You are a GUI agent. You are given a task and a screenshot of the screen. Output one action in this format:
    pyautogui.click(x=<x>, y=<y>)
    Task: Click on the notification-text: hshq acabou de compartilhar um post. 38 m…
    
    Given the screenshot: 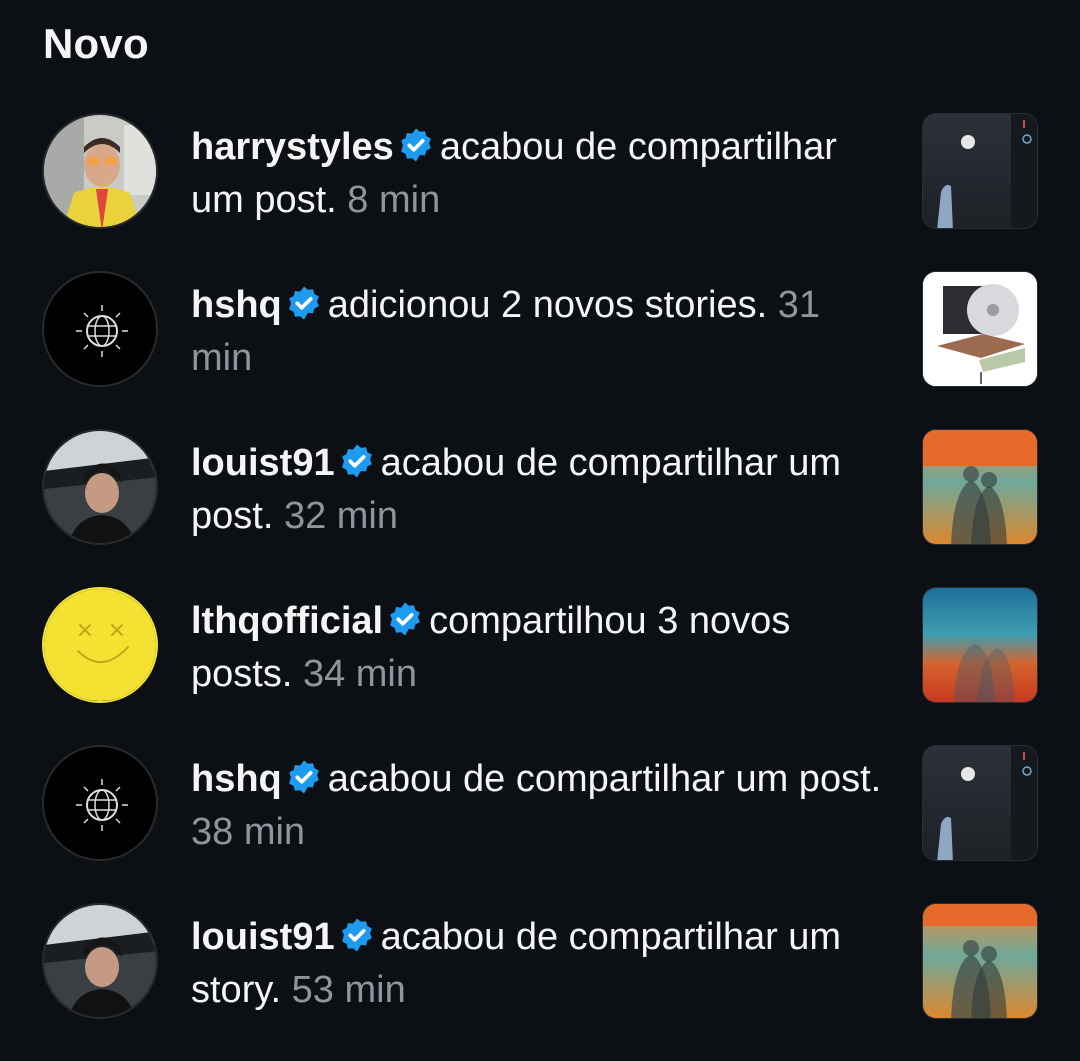 What is the action you would take?
    pyautogui.click(x=541, y=806)
    